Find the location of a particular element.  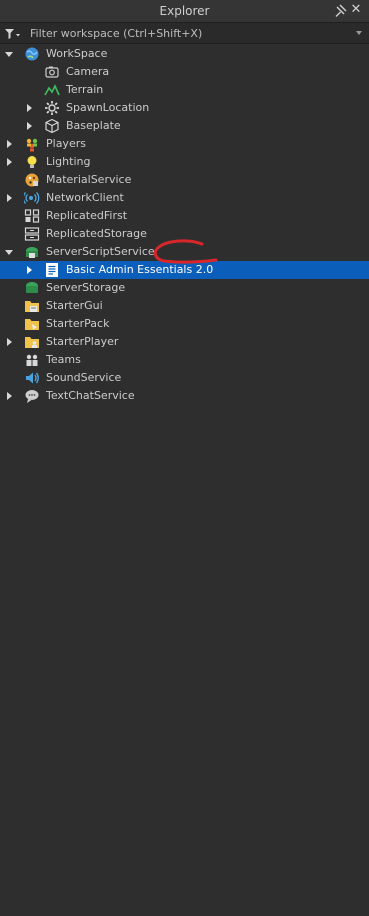

teams-icon is located at coordinates (32, 360).